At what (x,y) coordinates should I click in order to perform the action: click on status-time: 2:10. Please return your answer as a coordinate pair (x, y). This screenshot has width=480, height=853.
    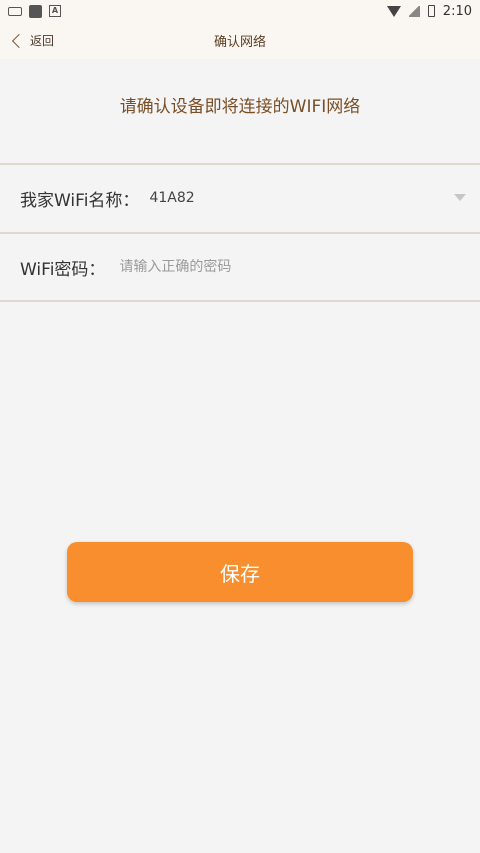
    Looking at the image, I should click on (457, 11).